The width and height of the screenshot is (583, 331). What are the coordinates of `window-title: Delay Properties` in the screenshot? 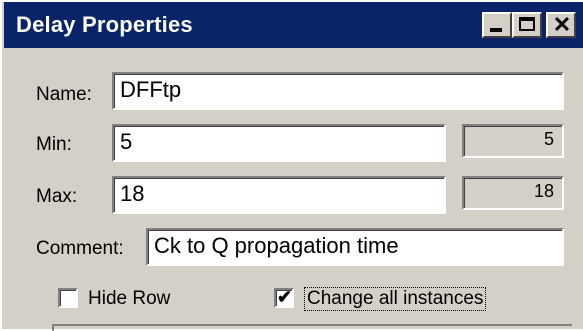 It's located at (104, 24).